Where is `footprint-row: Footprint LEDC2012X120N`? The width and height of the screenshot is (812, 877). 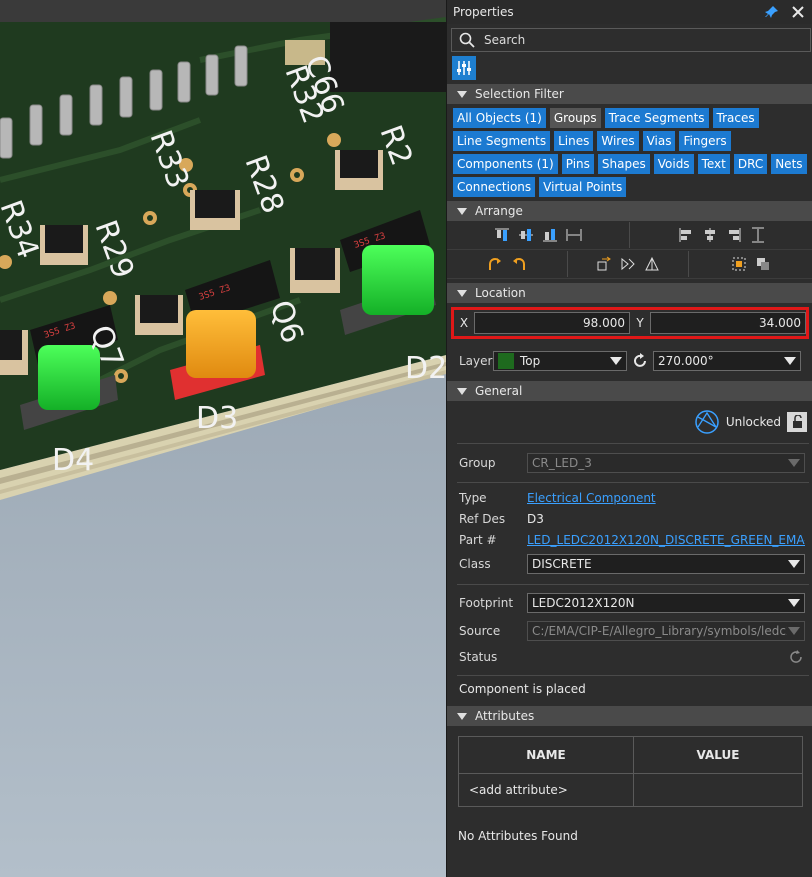 footprint-row: Footprint LEDC2012X120N is located at coordinates (629, 603).